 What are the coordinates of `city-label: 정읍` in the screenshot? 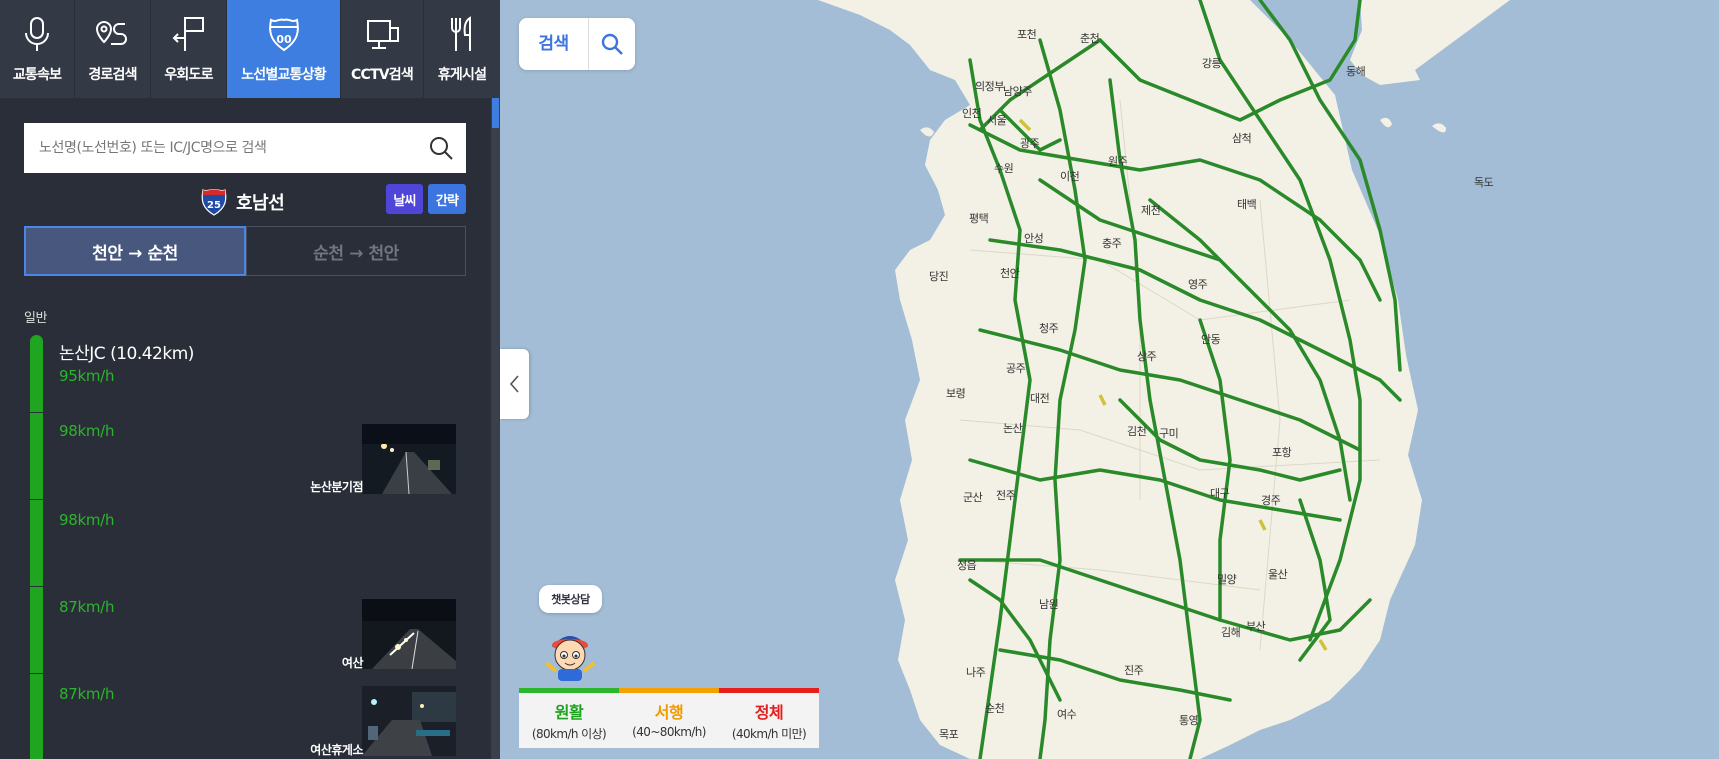 It's located at (967, 565).